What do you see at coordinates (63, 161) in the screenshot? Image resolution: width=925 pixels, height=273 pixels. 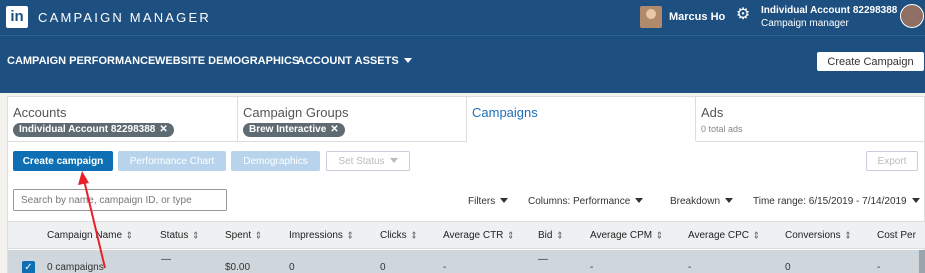 I see `create-campaign-button: Create campaign` at bounding box center [63, 161].